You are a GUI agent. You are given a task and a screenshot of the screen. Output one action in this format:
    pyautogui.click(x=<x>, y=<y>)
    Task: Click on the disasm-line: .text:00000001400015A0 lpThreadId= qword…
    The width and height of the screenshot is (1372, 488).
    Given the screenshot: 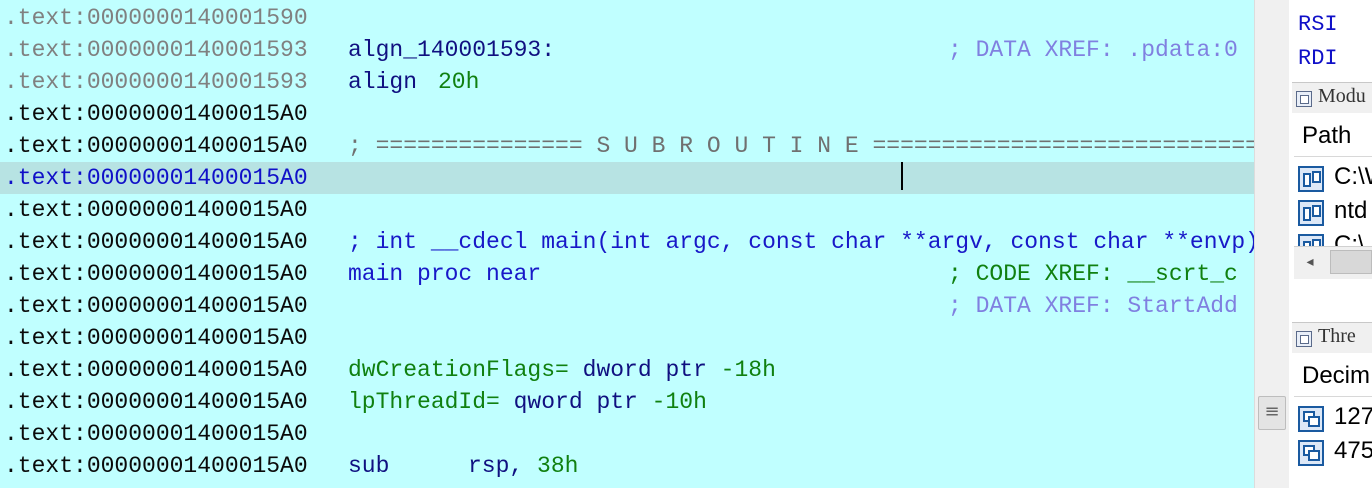 What is the action you would take?
    pyautogui.click(x=627, y=402)
    